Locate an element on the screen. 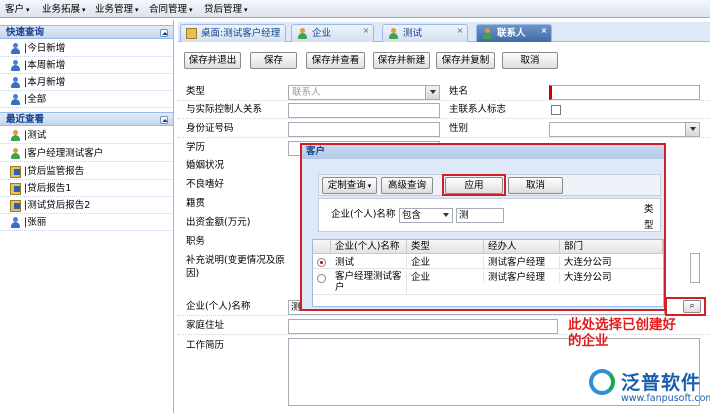 Image resolution: width=710 pixels, height=413 pixels. relation-label: 与实际控制人关系 is located at coordinates (224, 109).